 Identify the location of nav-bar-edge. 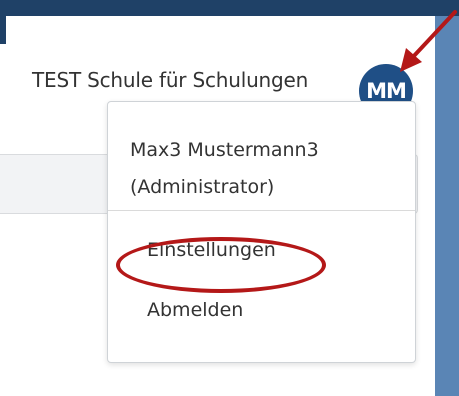
(3, 30).